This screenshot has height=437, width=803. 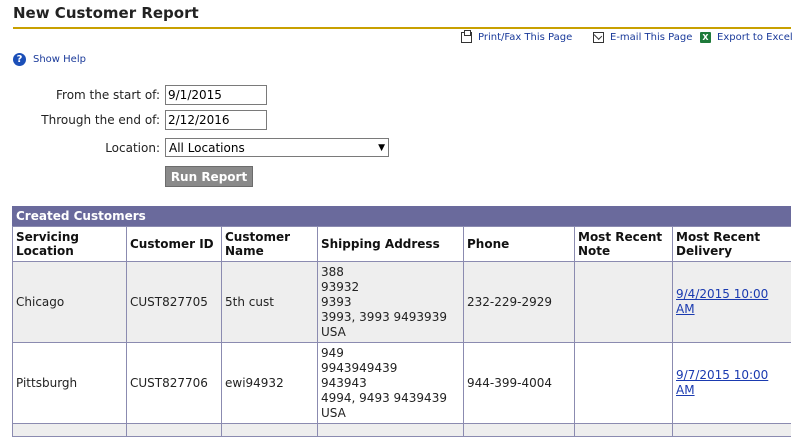 I want to click on show-help-label: Show Help, so click(x=59, y=59).